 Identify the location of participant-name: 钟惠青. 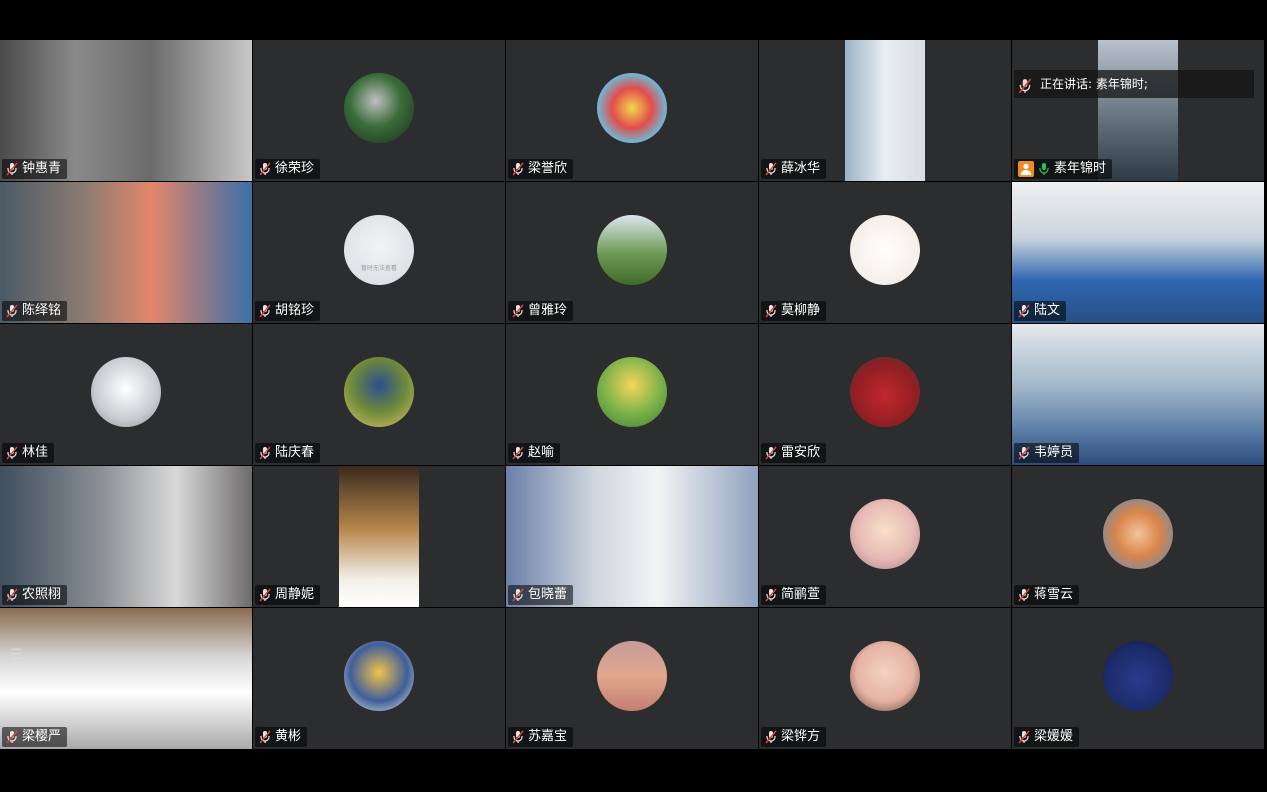
(42, 168).